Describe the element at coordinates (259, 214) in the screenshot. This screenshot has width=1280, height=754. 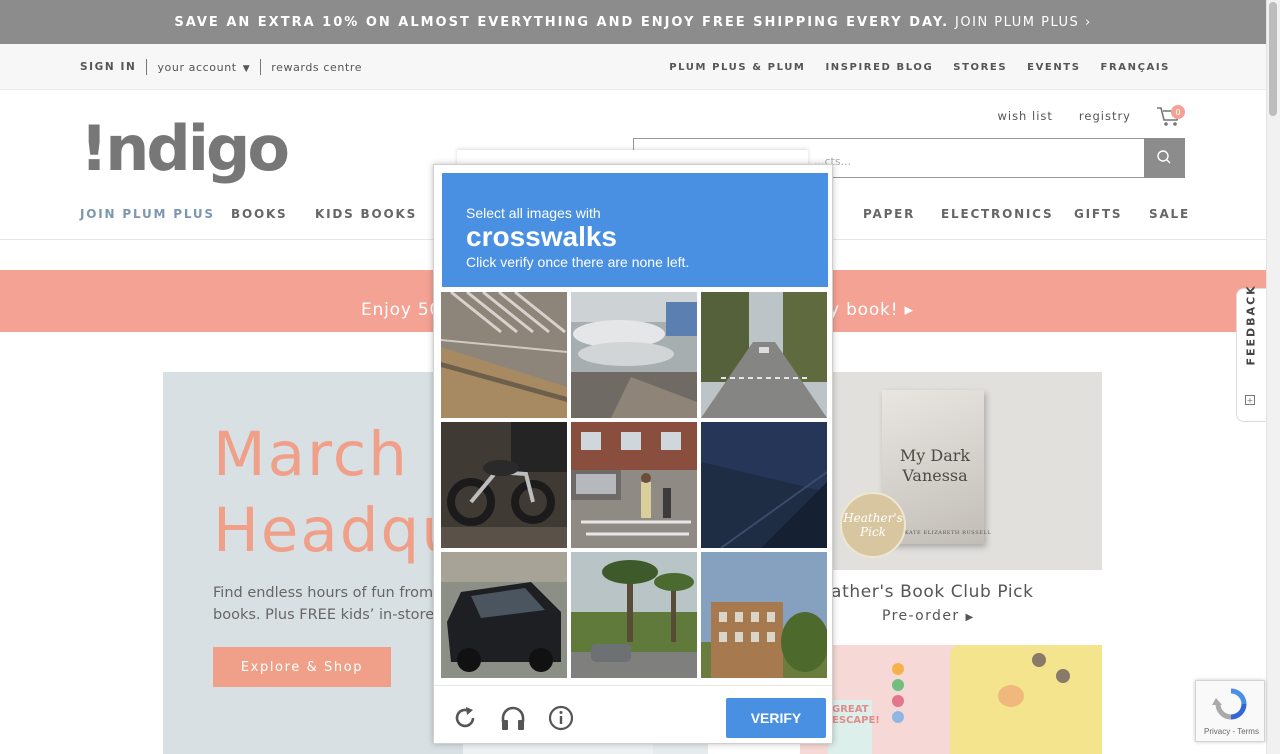
I see `nav-books: BOOKS` at that location.